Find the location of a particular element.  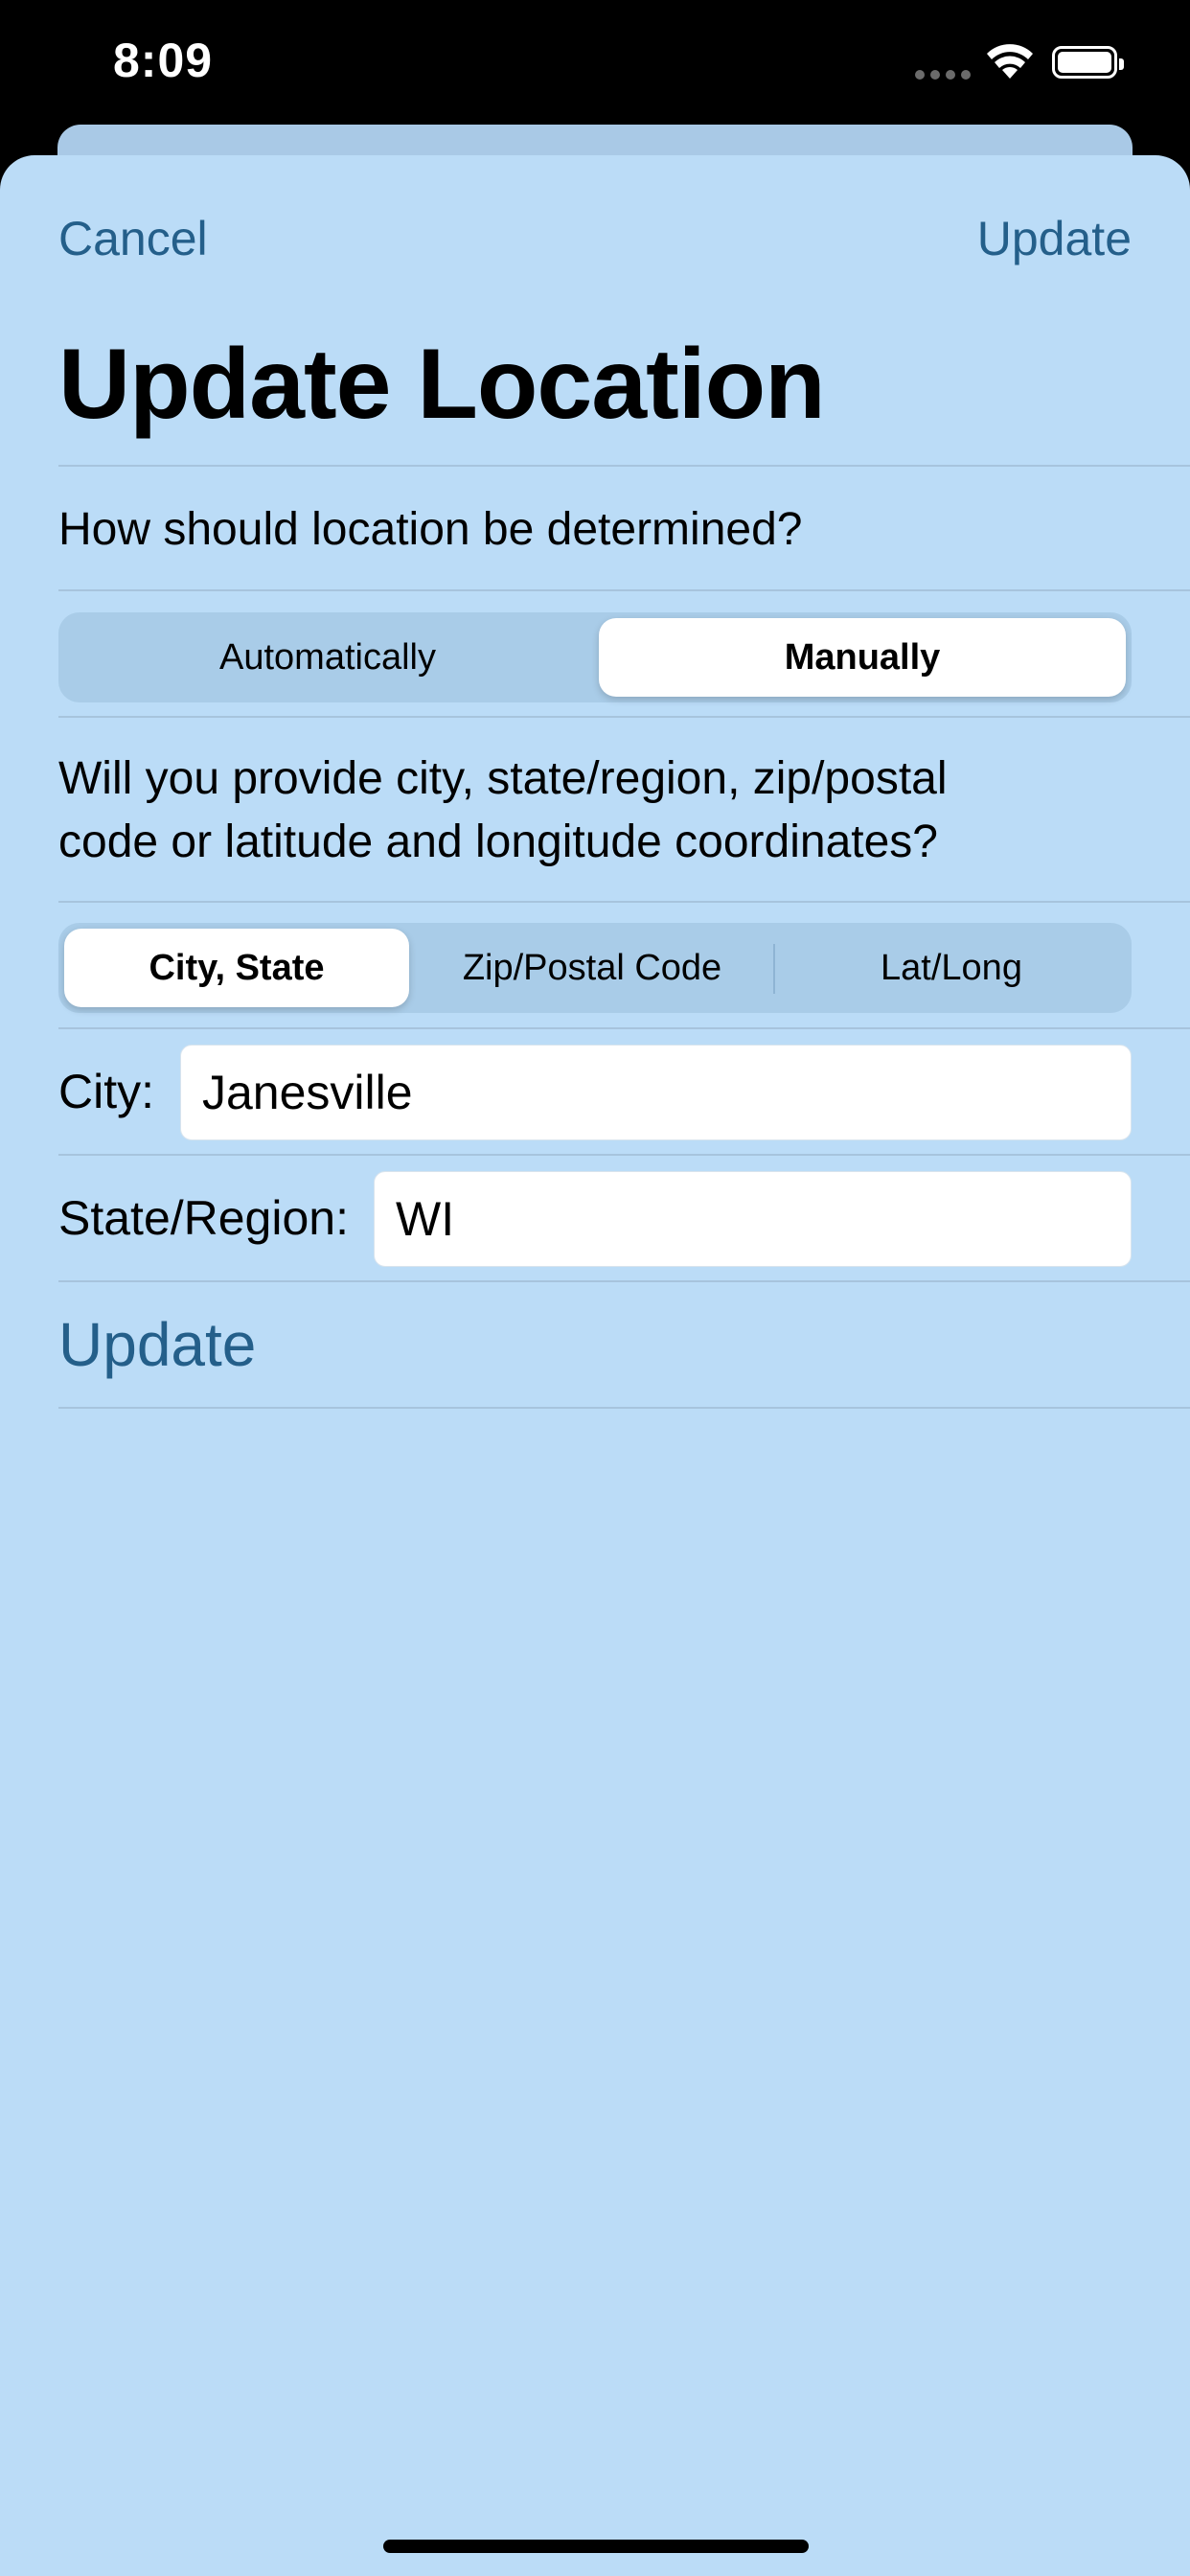

page-title: Update Location is located at coordinates (442, 384).